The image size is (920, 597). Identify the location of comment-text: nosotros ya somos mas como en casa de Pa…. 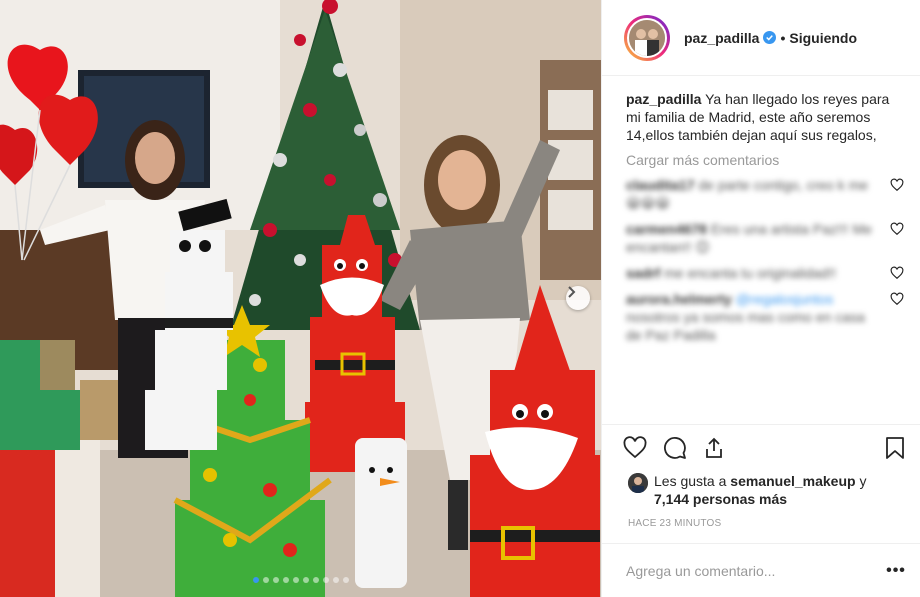
(745, 326).